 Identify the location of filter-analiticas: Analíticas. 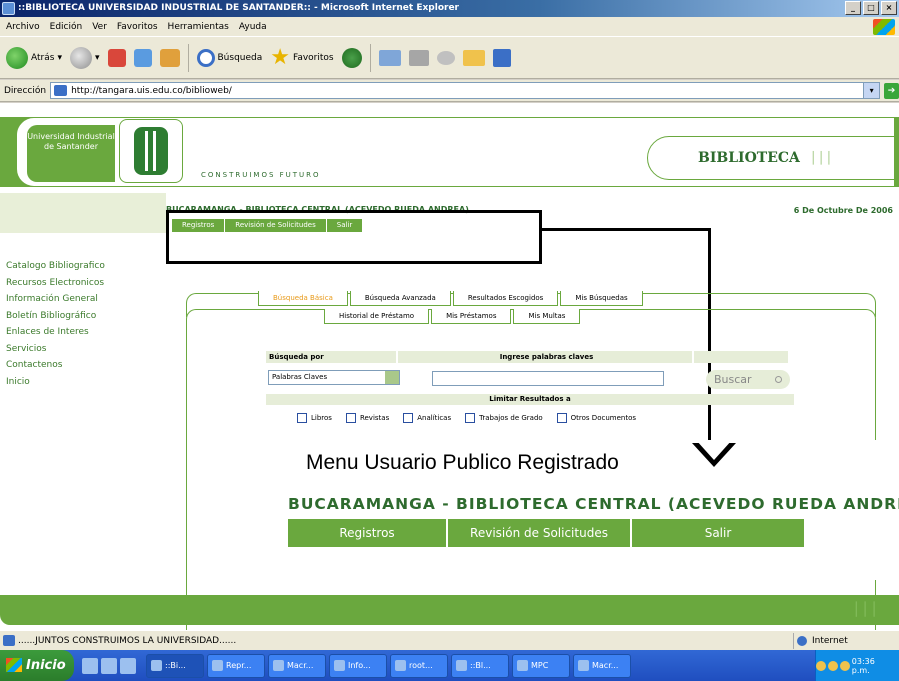
(427, 418).